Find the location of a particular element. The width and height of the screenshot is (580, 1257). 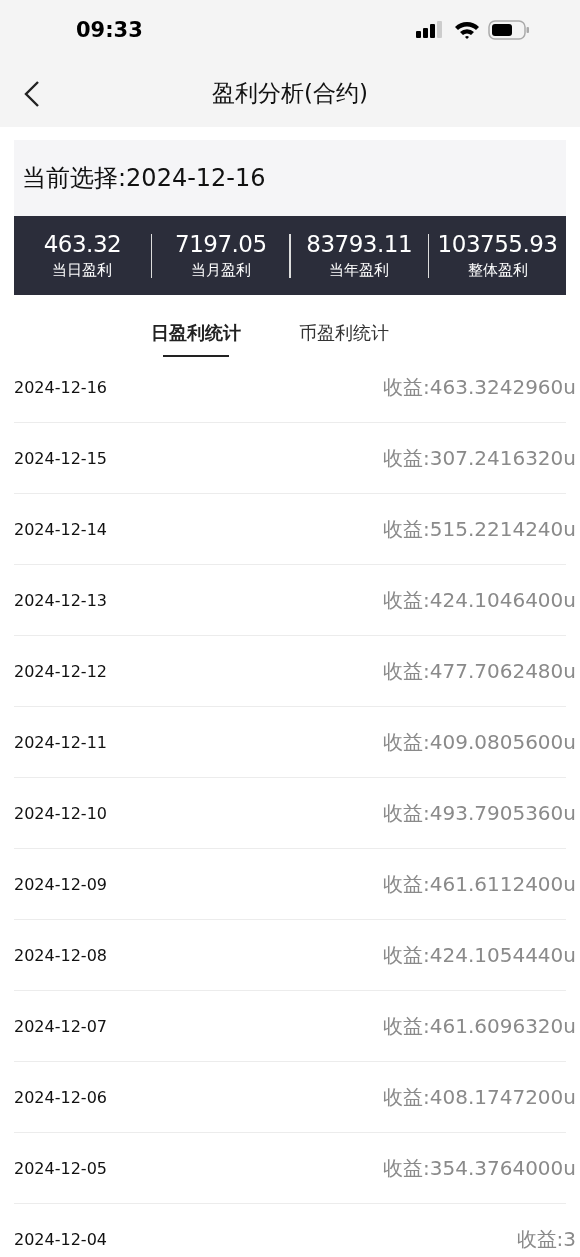

row-profit: 收益:477.7062480u is located at coordinates (479, 671).